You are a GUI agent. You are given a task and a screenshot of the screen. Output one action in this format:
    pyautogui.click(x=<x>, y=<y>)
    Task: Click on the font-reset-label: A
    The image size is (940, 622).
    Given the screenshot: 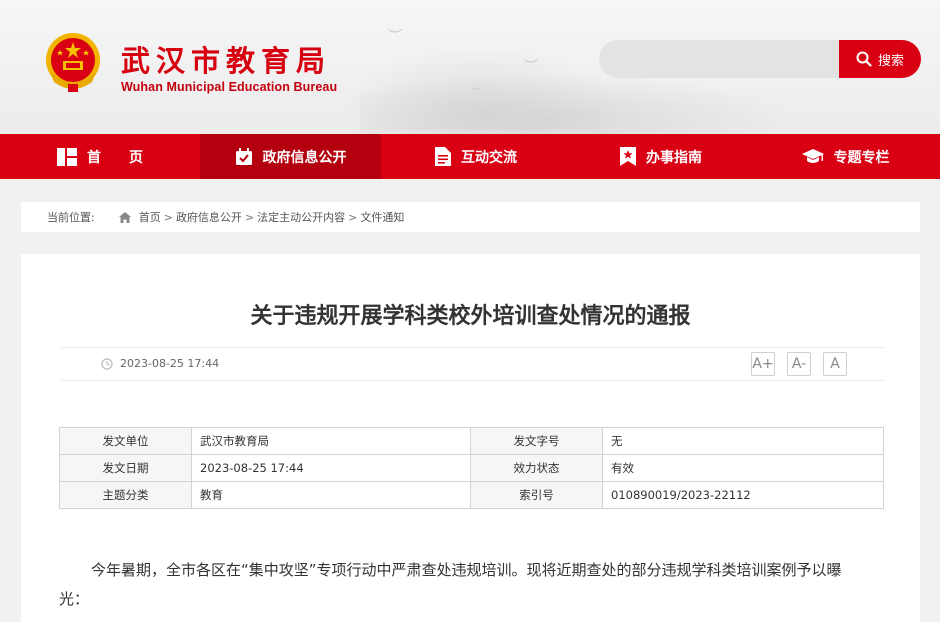 What is the action you would take?
    pyautogui.click(x=835, y=364)
    